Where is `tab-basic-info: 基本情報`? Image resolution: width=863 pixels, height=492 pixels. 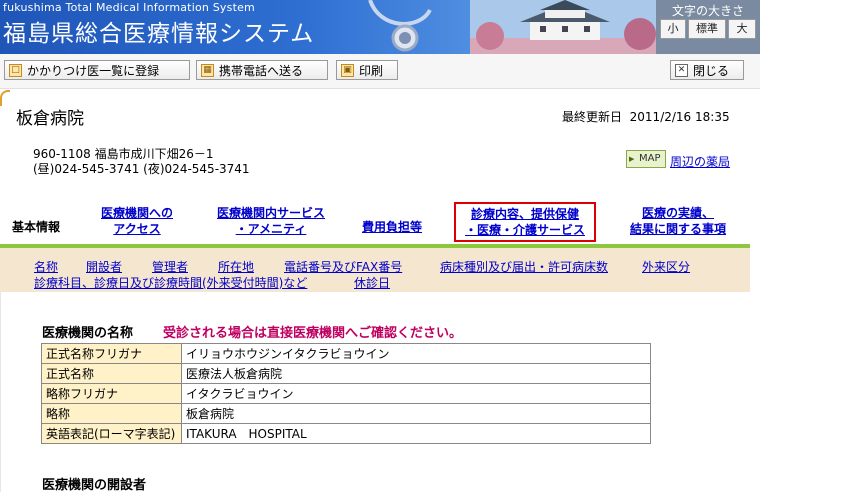 tab-basic-info: 基本情報 is located at coordinates (36, 227).